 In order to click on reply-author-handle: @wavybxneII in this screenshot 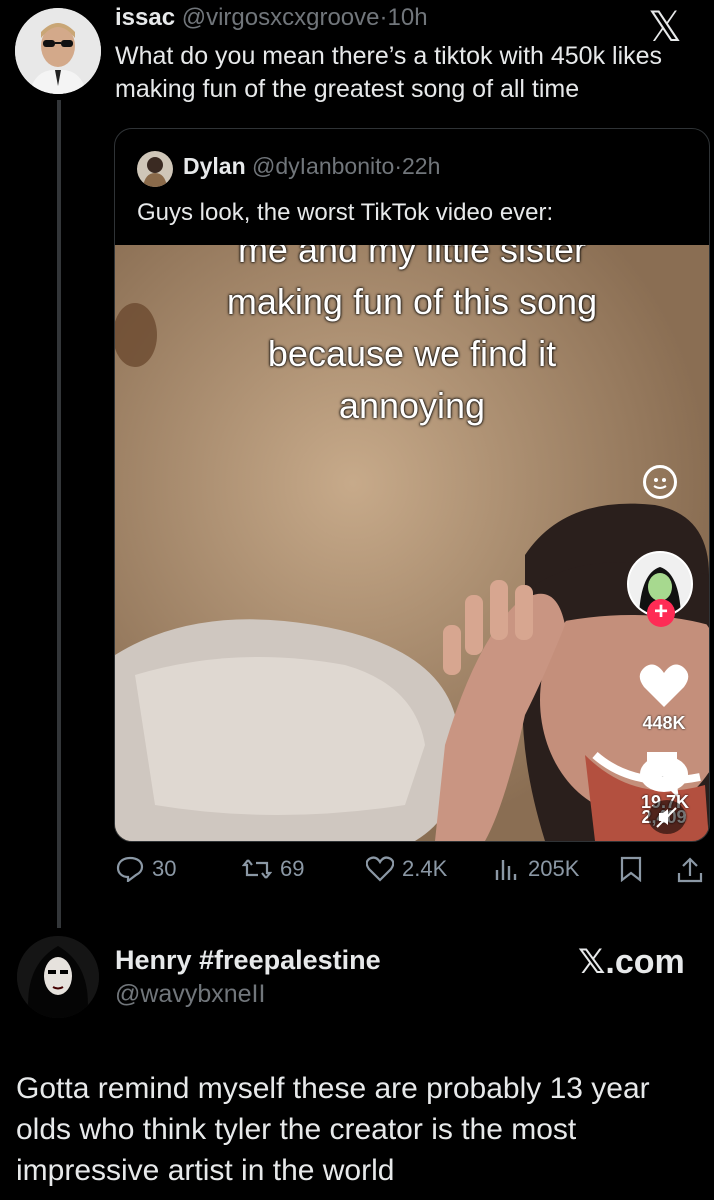, I will do `click(190, 994)`.